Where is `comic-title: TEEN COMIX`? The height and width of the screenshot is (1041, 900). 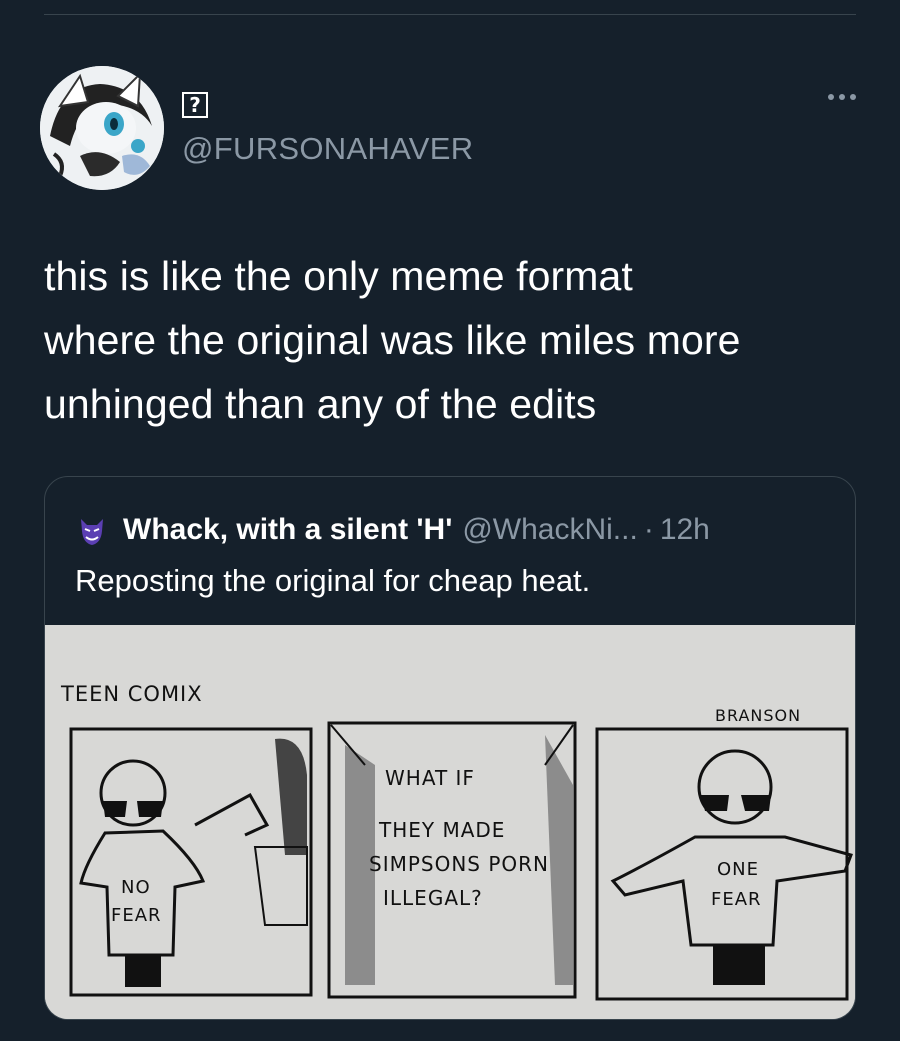 comic-title: TEEN COMIX is located at coordinates (131, 694).